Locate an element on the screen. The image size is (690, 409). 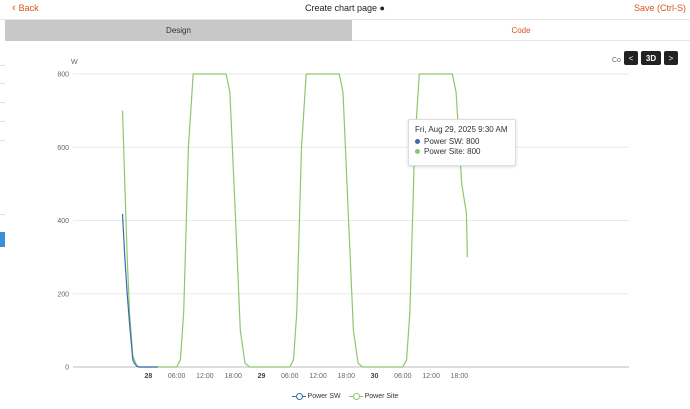
tooltip-value: Power SW: 800 is located at coordinates (452, 141).